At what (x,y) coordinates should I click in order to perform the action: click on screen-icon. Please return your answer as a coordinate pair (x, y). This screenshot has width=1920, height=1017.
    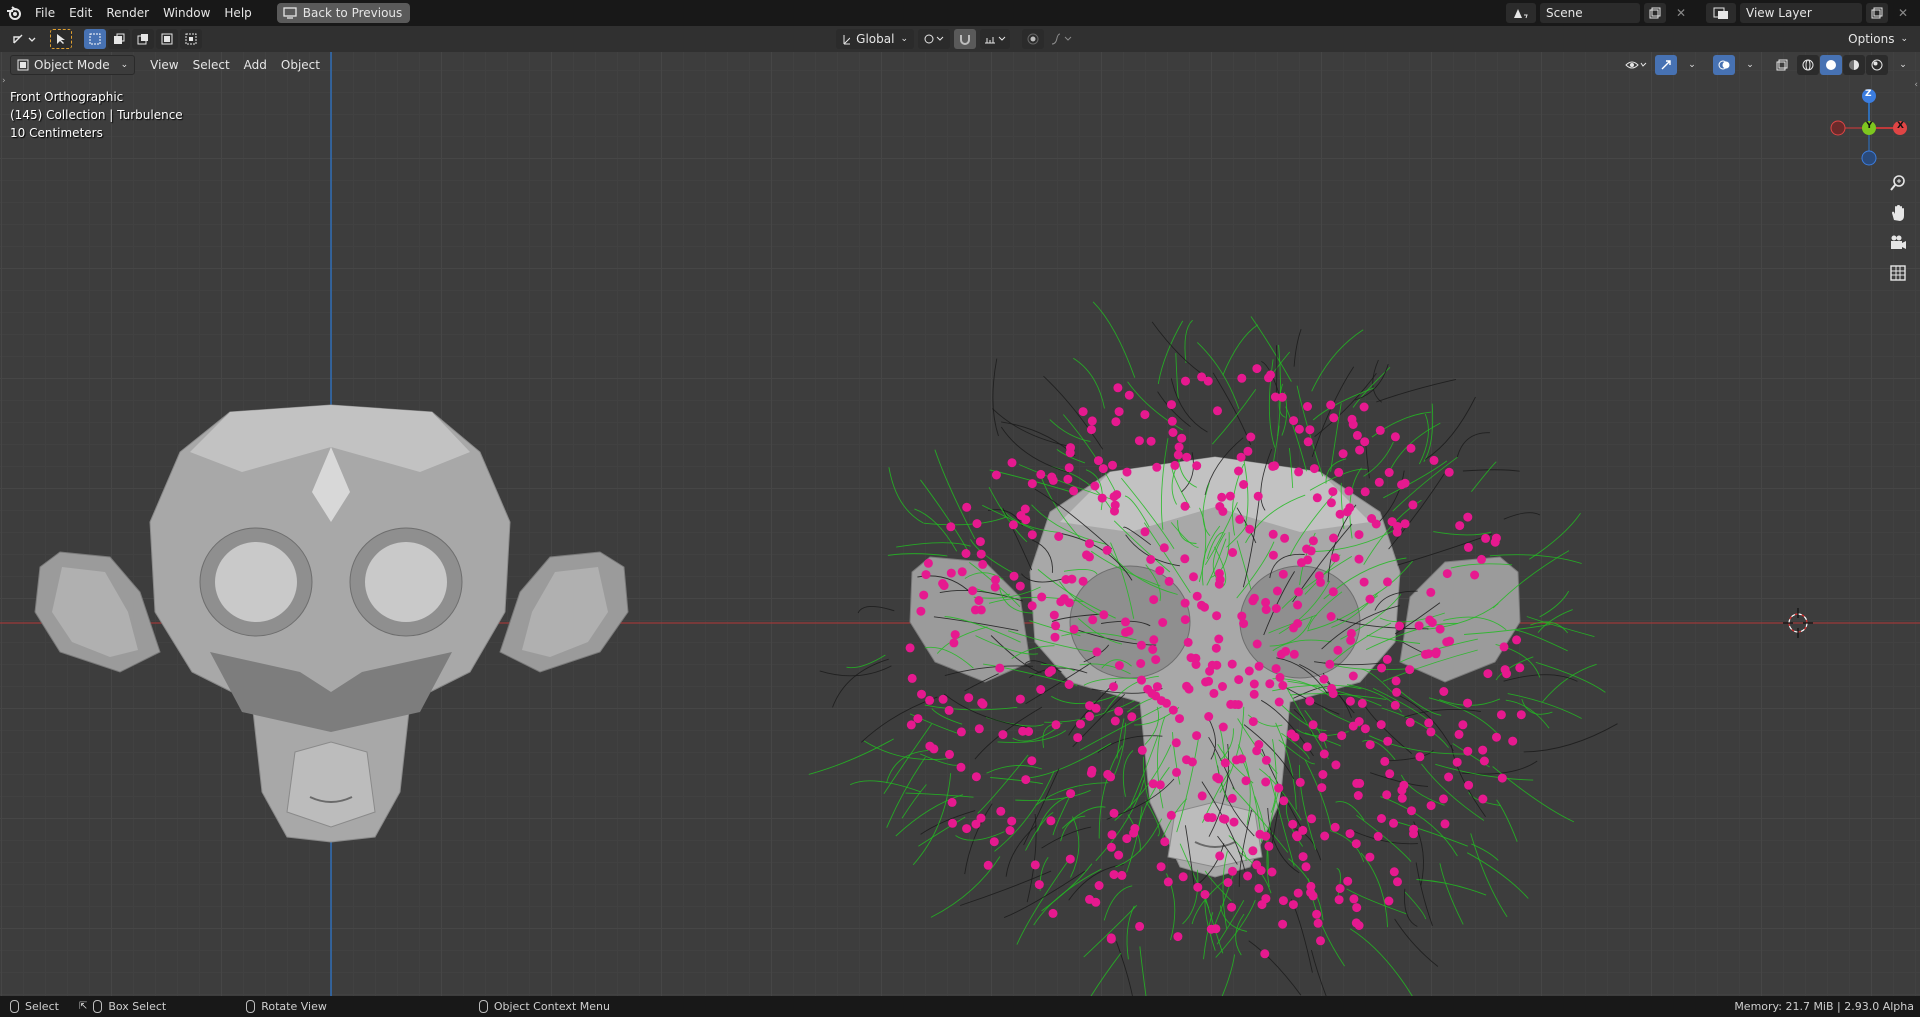
    Looking at the image, I should click on (290, 13).